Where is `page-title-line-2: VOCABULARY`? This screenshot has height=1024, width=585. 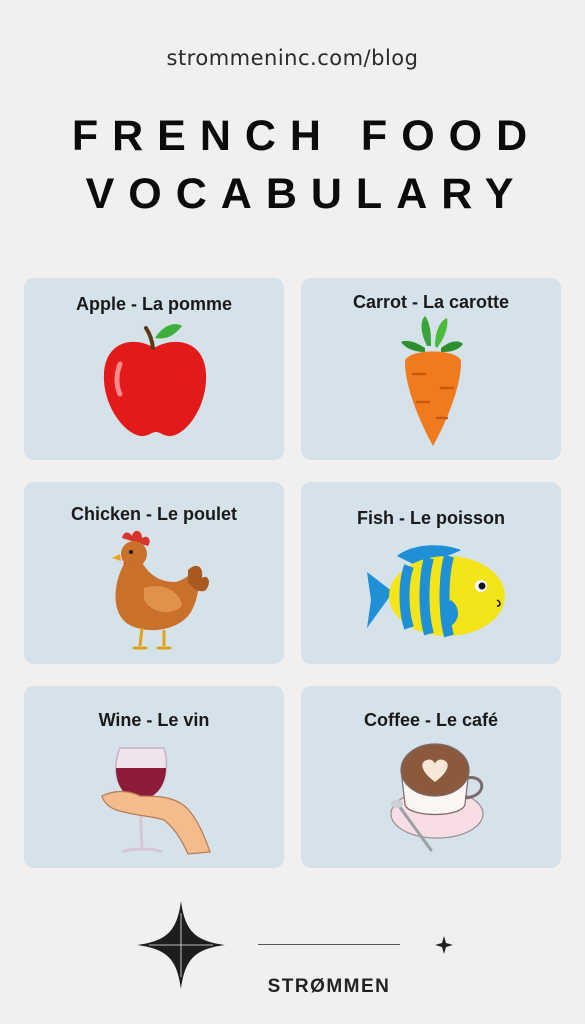
page-title-line-2: VOCABULARY is located at coordinates (306, 194).